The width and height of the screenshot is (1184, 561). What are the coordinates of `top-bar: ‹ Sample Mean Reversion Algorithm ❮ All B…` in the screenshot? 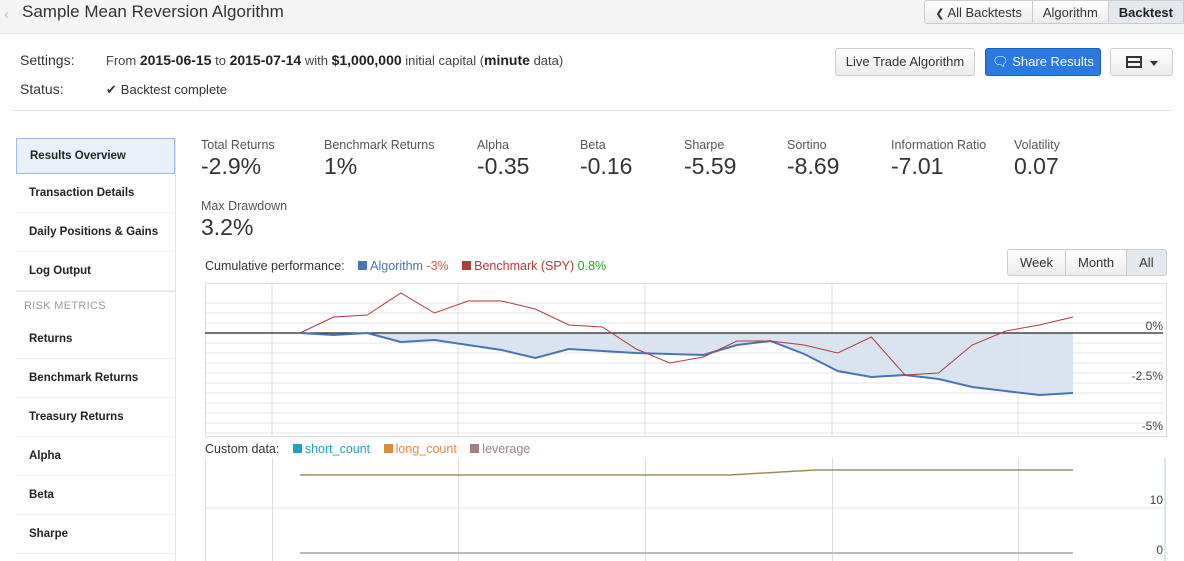 It's located at (592, 17).